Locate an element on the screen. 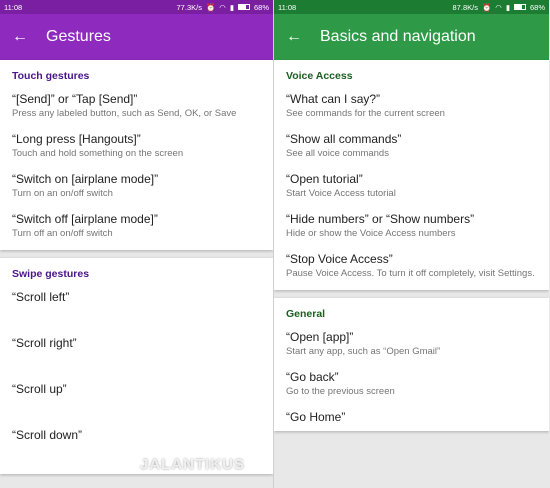 This screenshot has height=488, width=550. command-label: “Scroll left” is located at coordinates (41, 297).